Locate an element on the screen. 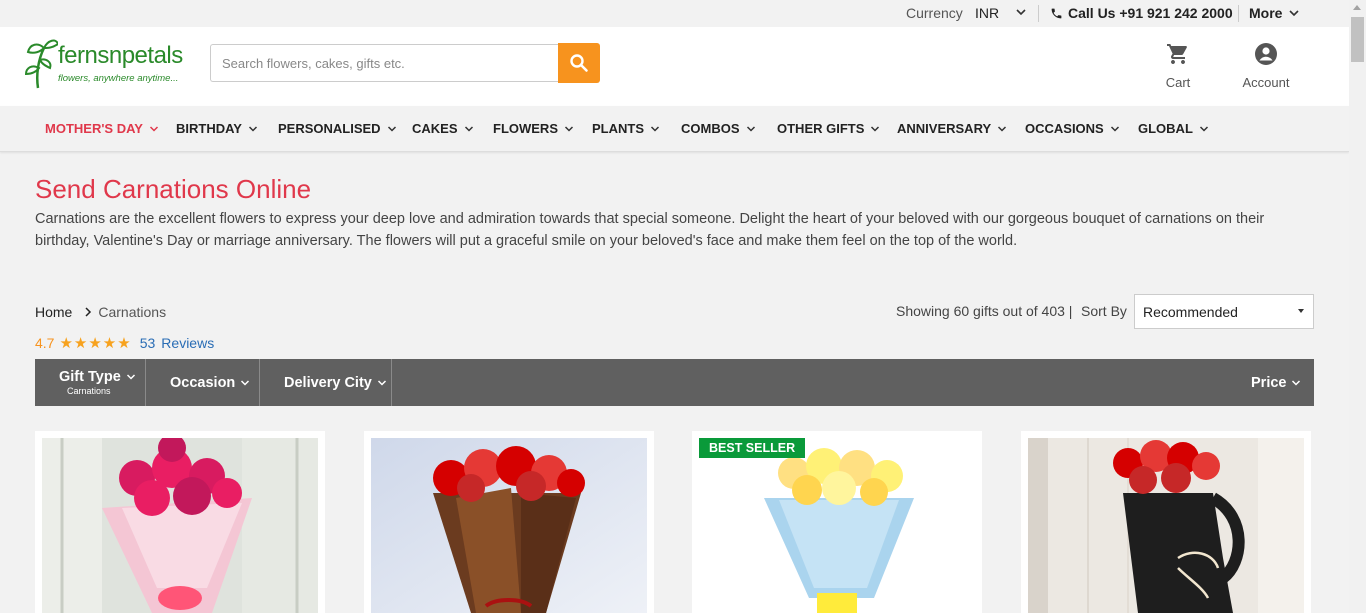 The height and width of the screenshot is (613, 1366). breadcrumb-current: Carnations is located at coordinates (132, 312).